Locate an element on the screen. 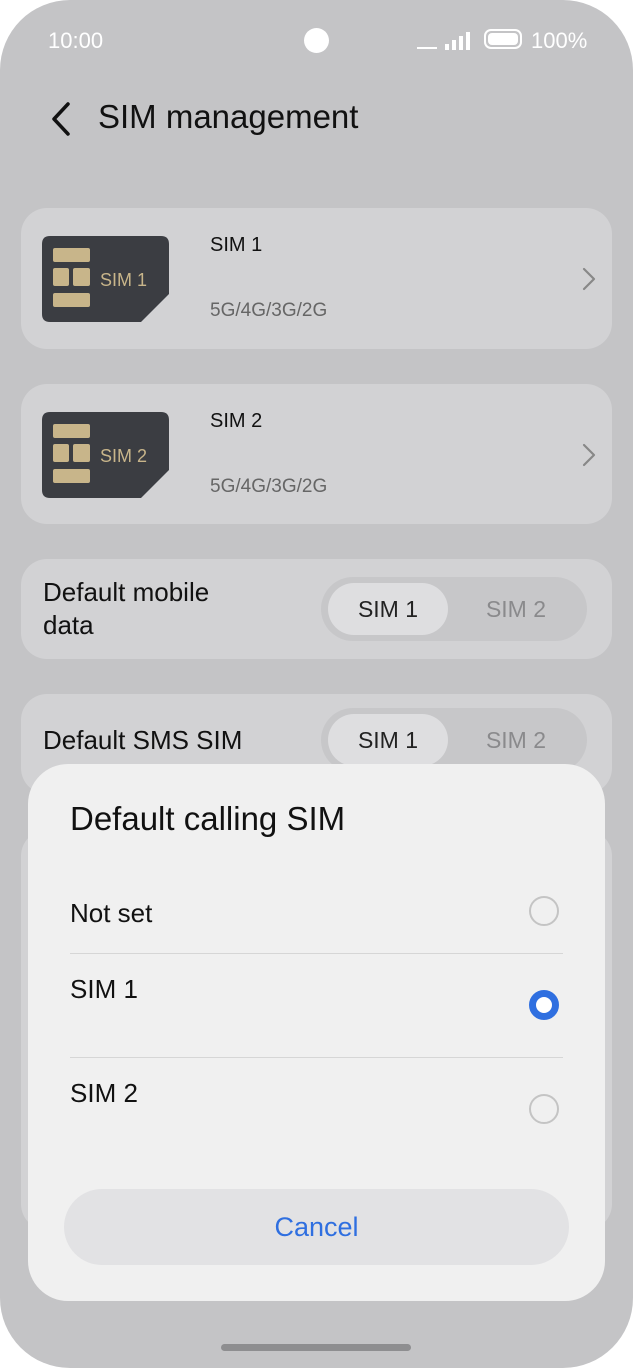  sim-card-label: SIM 1 is located at coordinates (123, 280).